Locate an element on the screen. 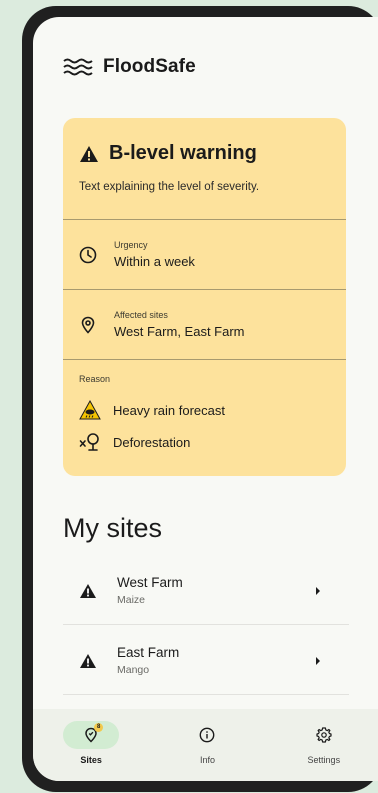  gear-icon is located at coordinates (324, 735).